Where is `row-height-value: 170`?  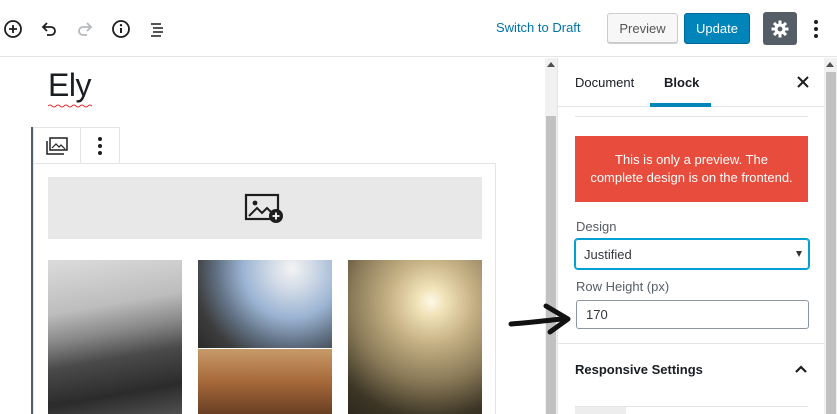
row-height-value: 170 is located at coordinates (597, 314).